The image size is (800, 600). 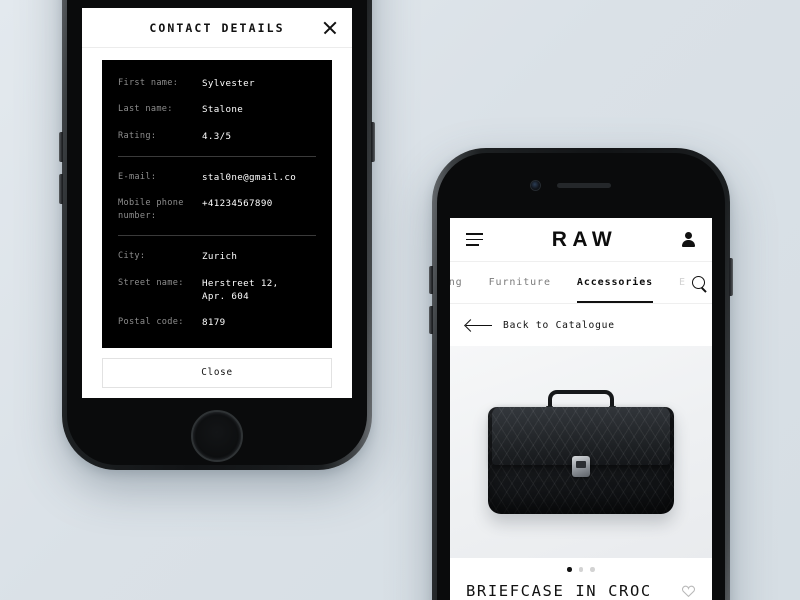 What do you see at coordinates (137, 177) in the screenshot?
I see `field-label: E-mail:` at bounding box center [137, 177].